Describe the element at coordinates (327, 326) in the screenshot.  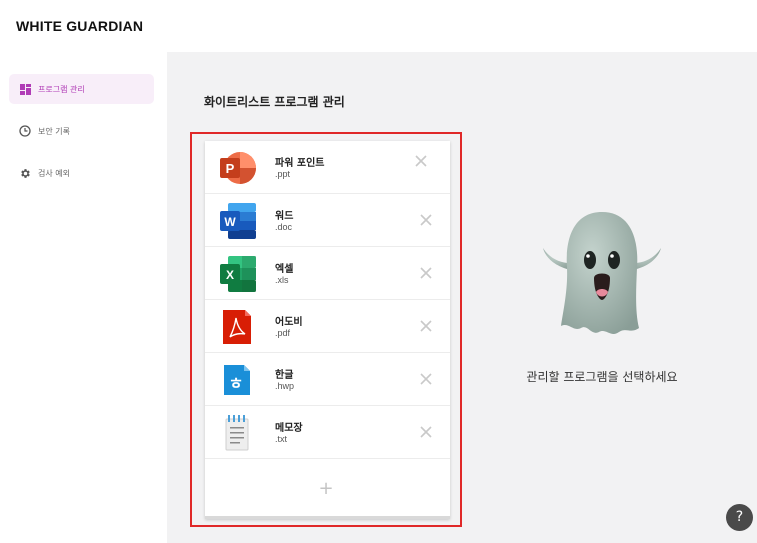
I see `list-item: 어도비 .pdf` at that location.